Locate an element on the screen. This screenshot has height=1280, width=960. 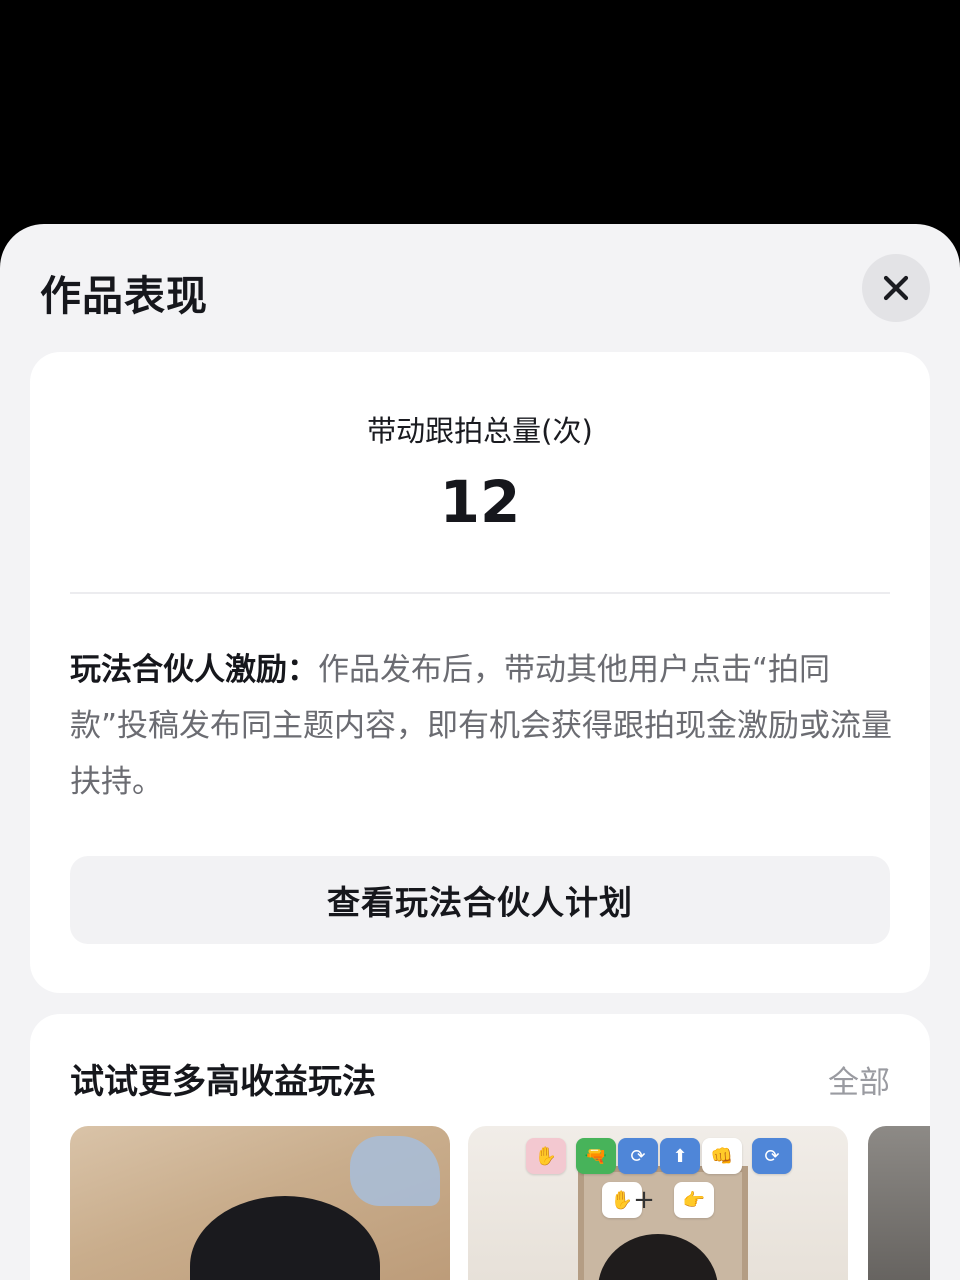
plus-sign: + is located at coordinates (644, 1200).